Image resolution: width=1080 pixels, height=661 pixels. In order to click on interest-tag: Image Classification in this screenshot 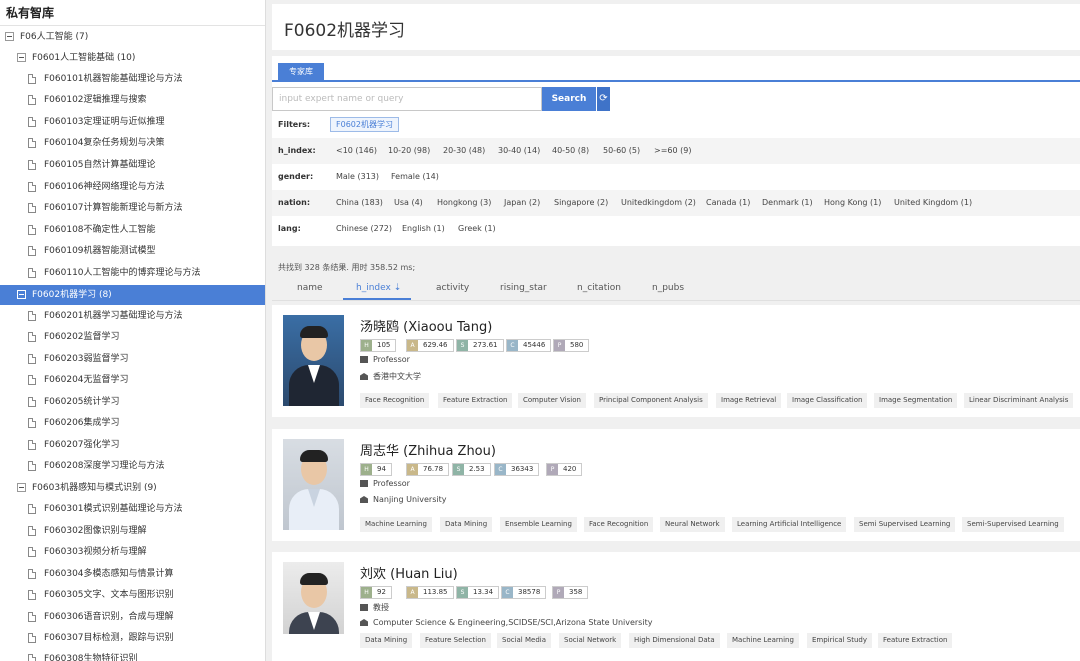, I will do `click(827, 400)`.